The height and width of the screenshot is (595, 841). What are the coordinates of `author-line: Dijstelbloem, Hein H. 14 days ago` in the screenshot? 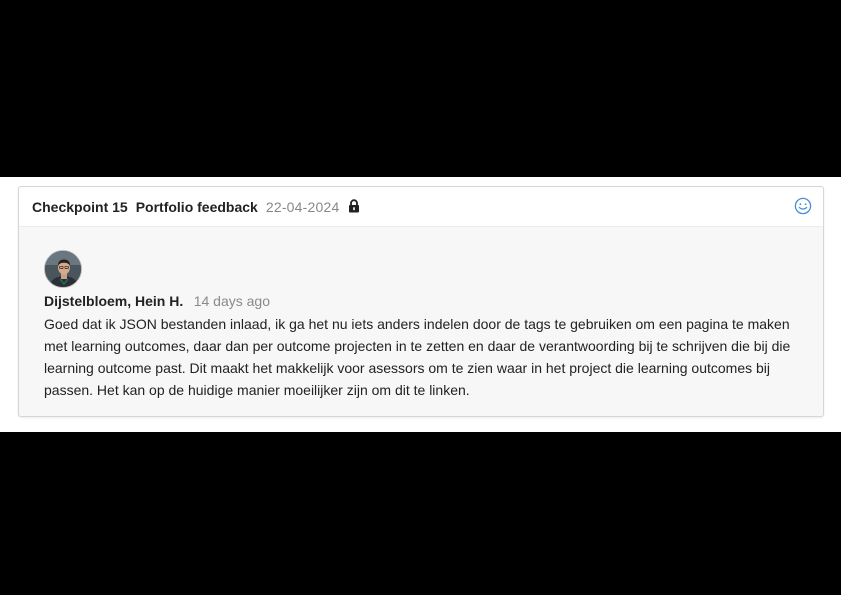 It's located at (157, 302).